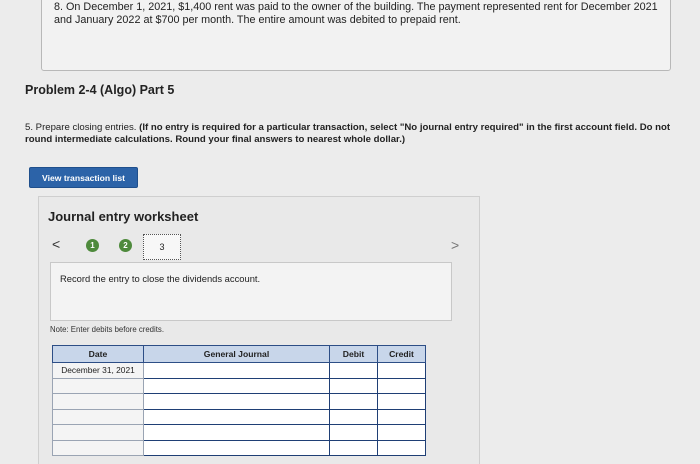 Image resolution: width=700 pixels, height=464 pixels. Describe the element at coordinates (107, 329) in the screenshot. I see `debits-before-credits-note: Note: Enter debits before credits.` at that location.